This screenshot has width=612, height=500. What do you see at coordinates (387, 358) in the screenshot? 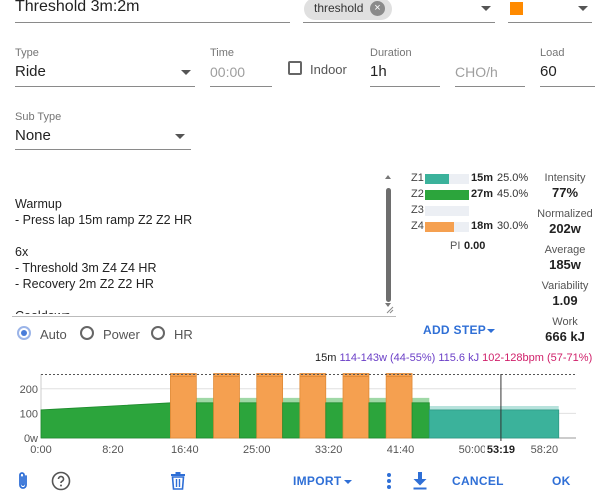
I see `summary-power: 114-143w (44-55%)` at bounding box center [387, 358].